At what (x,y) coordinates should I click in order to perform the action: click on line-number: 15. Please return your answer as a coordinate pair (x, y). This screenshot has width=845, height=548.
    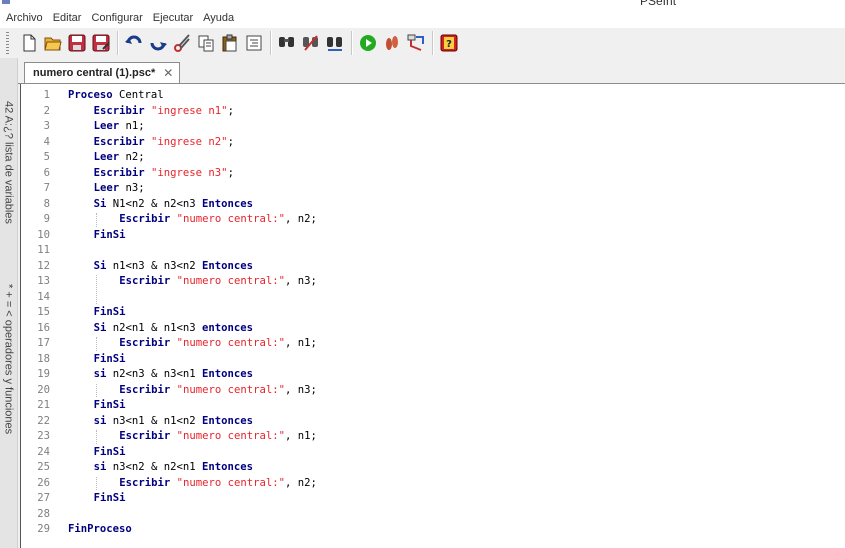
    Looking at the image, I should click on (43, 312).